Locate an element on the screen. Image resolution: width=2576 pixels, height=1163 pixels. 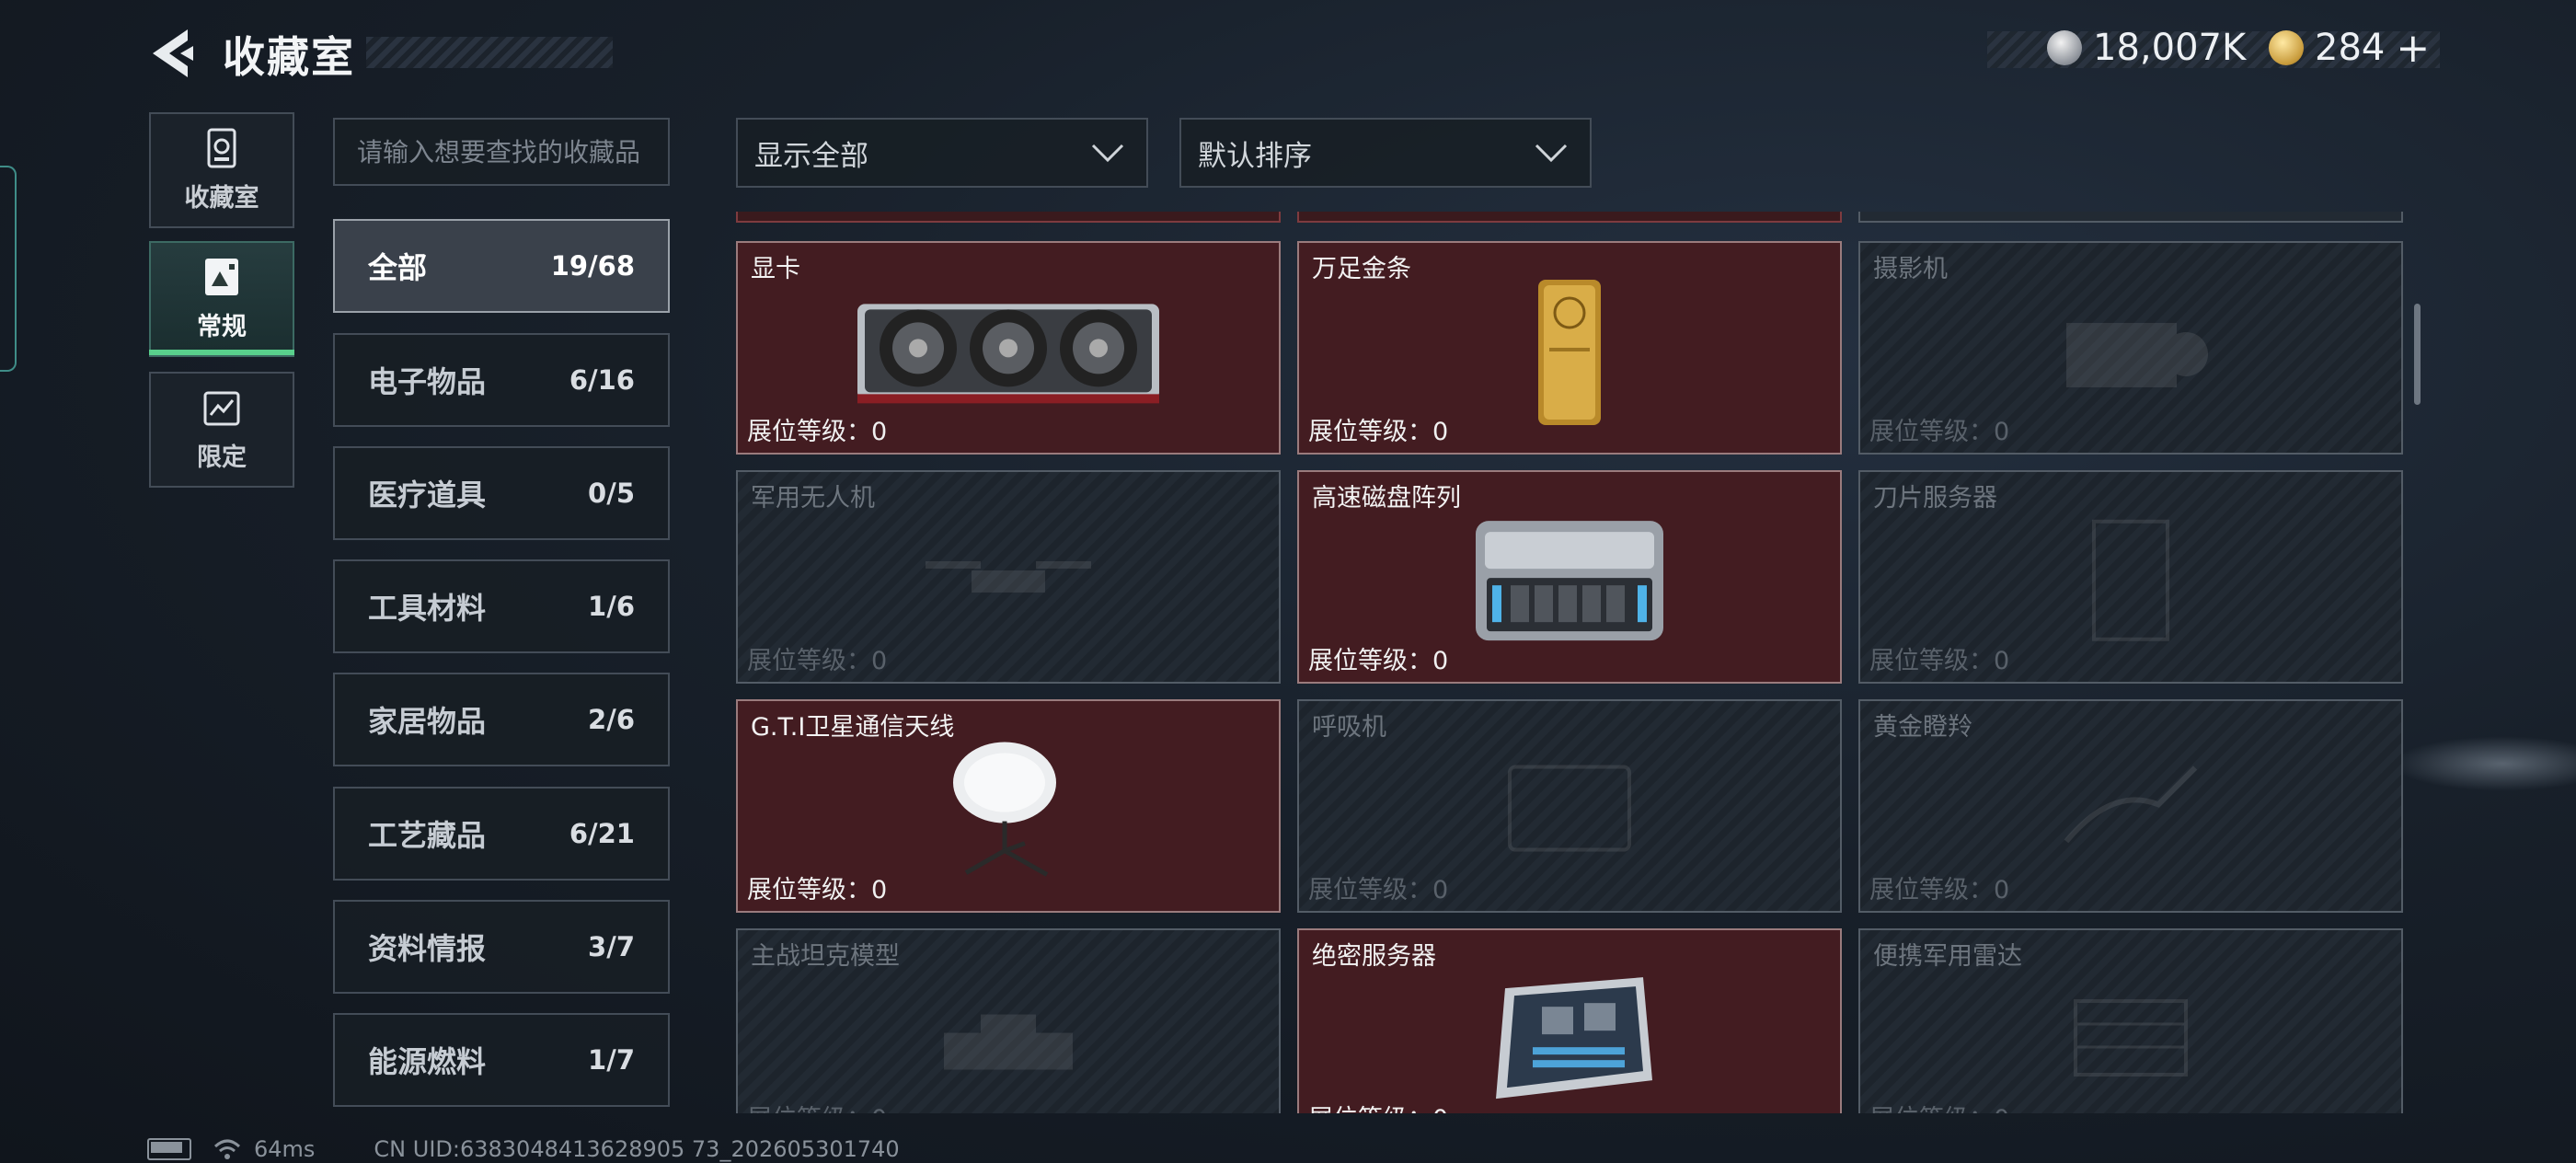
collection-item-blade-server: 刀片服务器 展位等级：0 is located at coordinates (2130, 577).